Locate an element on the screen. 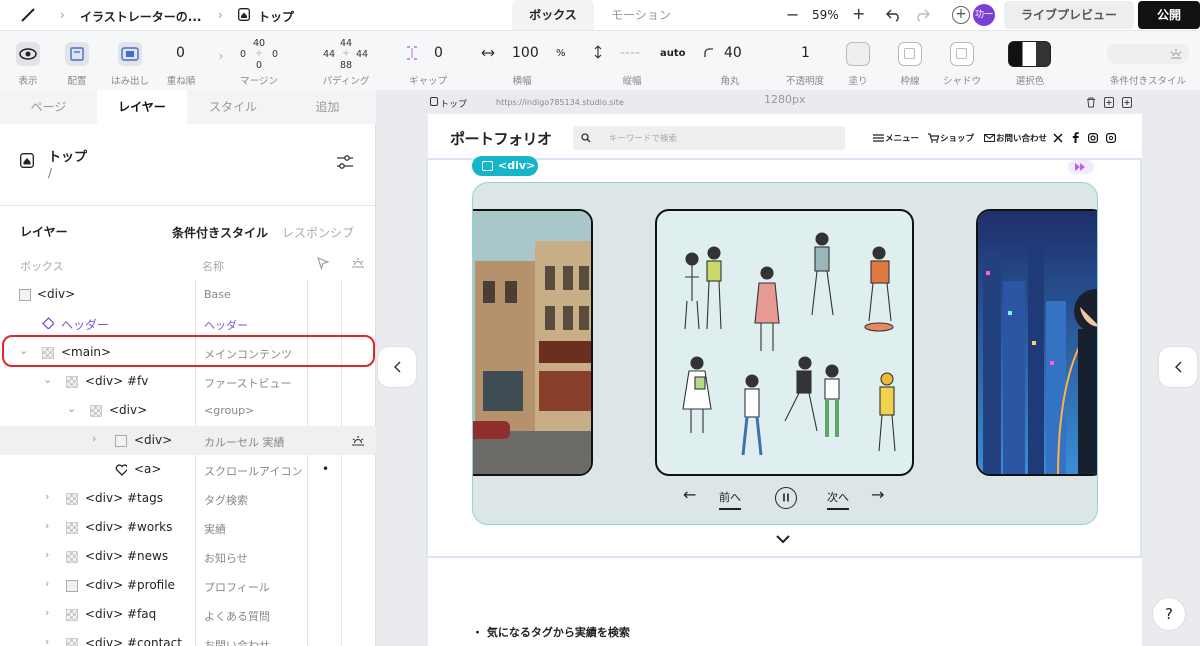 The height and width of the screenshot is (646, 1200). layer-row-scroll-icon: <a> スクロールアイコン • is located at coordinates (188, 469).